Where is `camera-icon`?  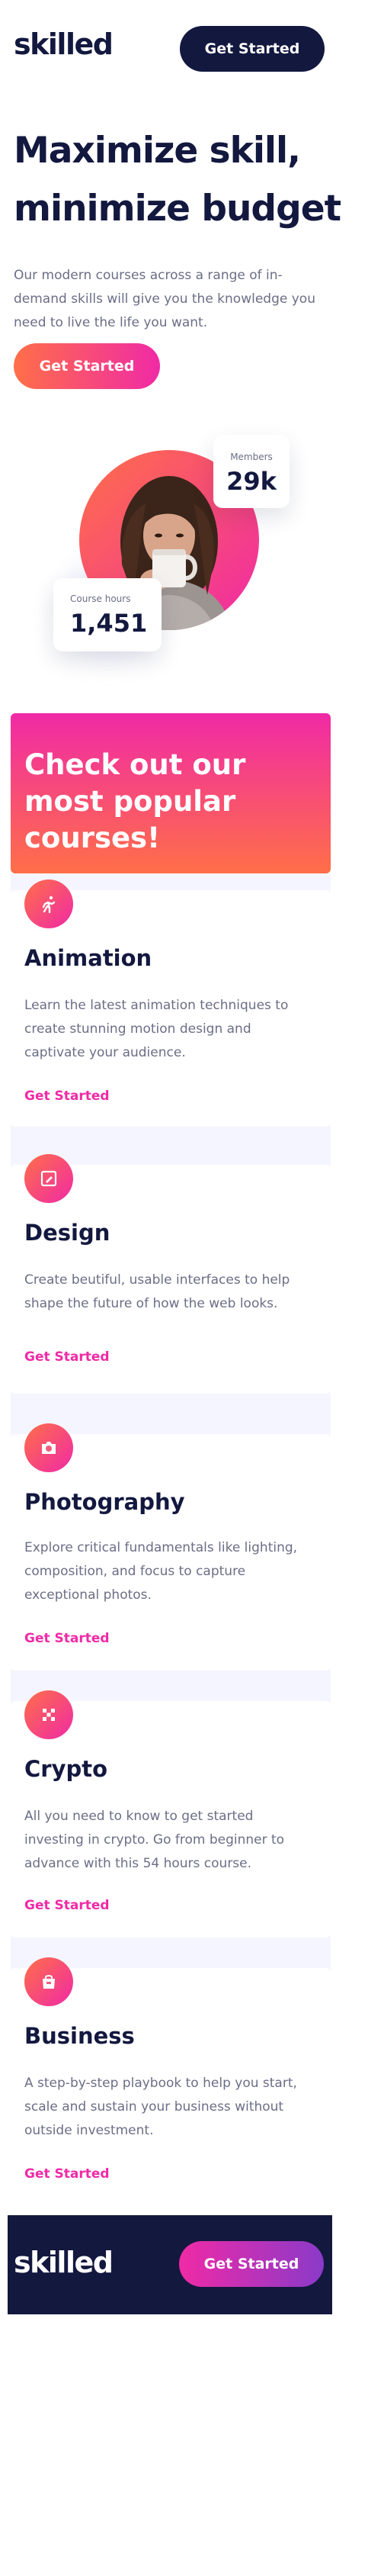 camera-icon is located at coordinates (48, 1447).